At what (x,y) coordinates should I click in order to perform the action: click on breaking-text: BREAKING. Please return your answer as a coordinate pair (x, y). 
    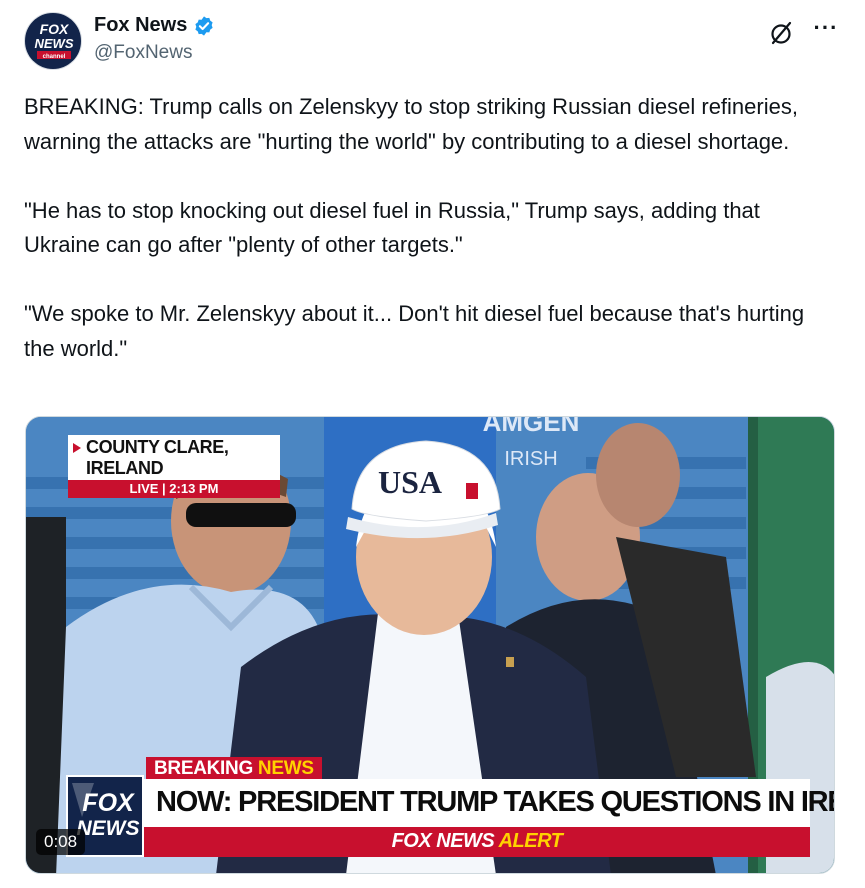
    Looking at the image, I should click on (203, 768).